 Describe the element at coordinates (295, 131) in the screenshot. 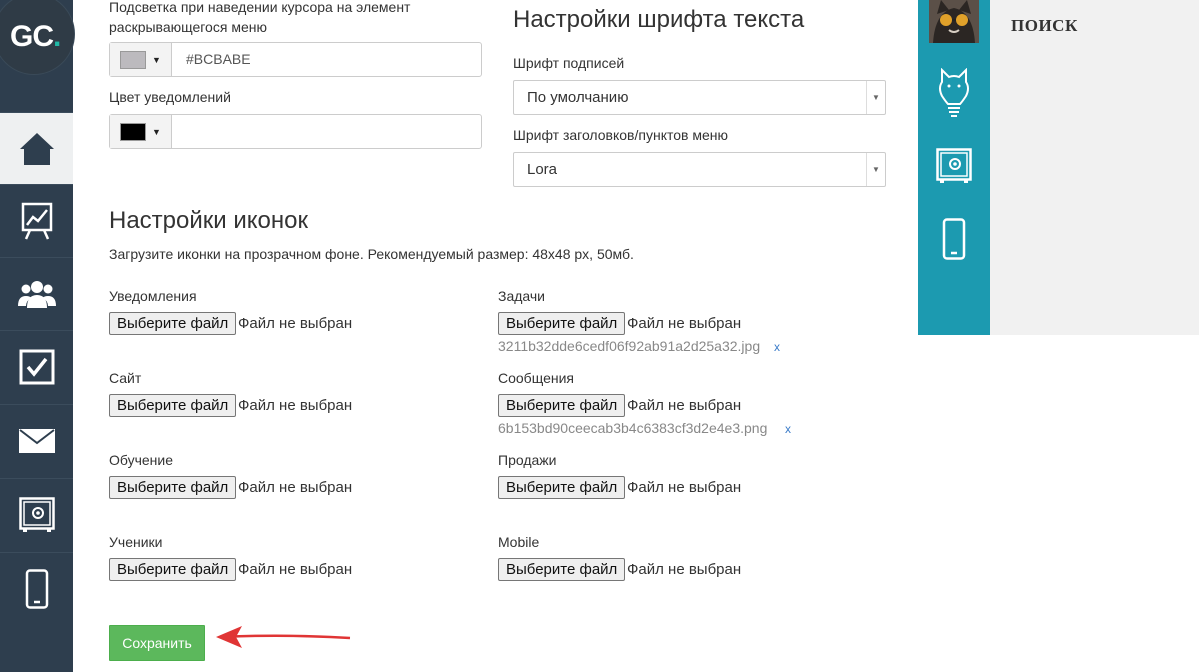

I see `notif-color-field: ▼` at that location.